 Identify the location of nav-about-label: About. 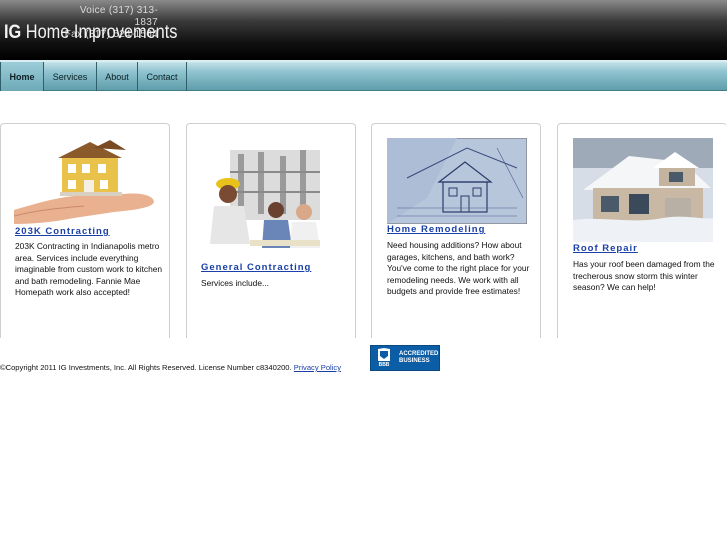
(117, 76).